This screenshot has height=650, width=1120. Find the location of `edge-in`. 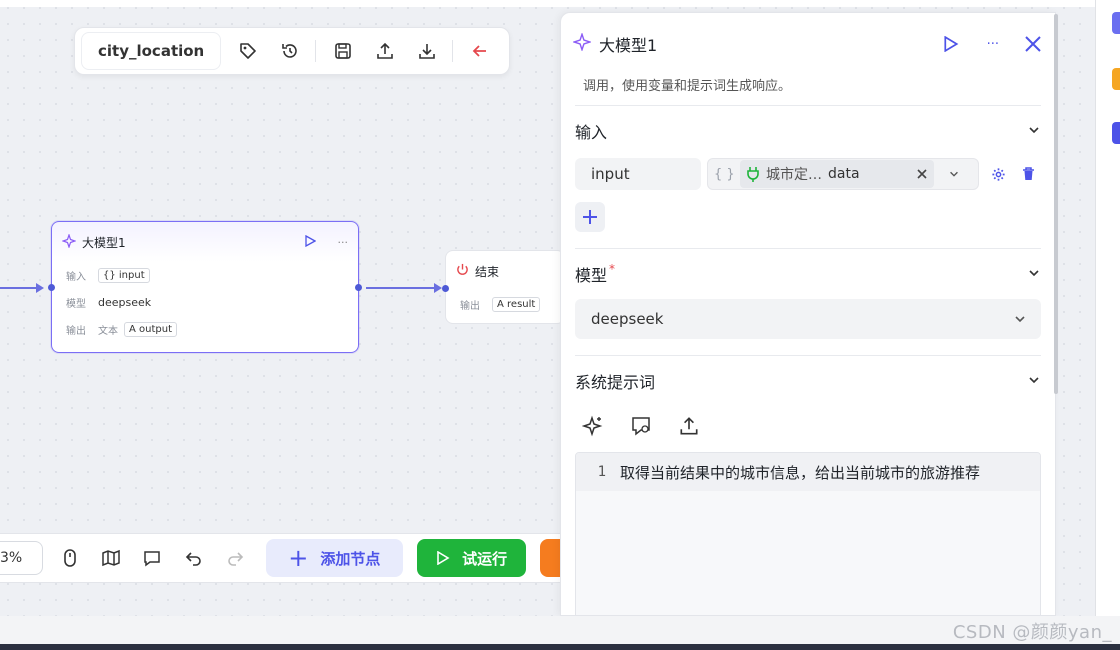

edge-in is located at coordinates (18, 288).